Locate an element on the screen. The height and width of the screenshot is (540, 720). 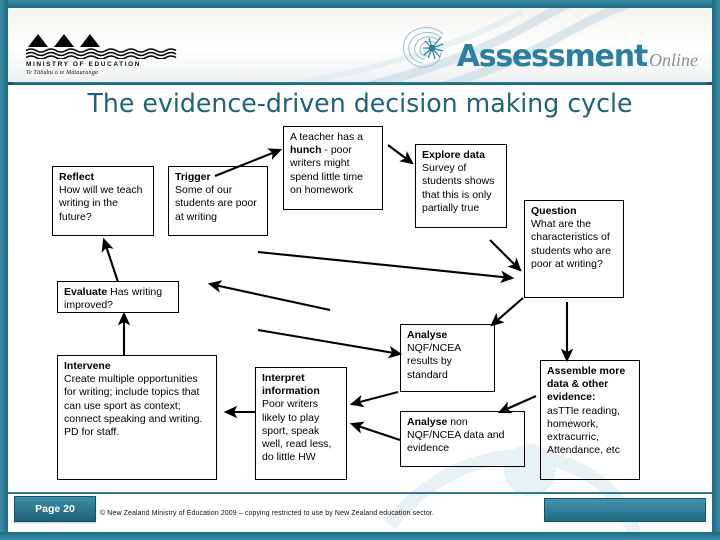
box-analyse-non-nqf: Analyse non NQF/NCEA data and evidence is located at coordinates (462, 439).